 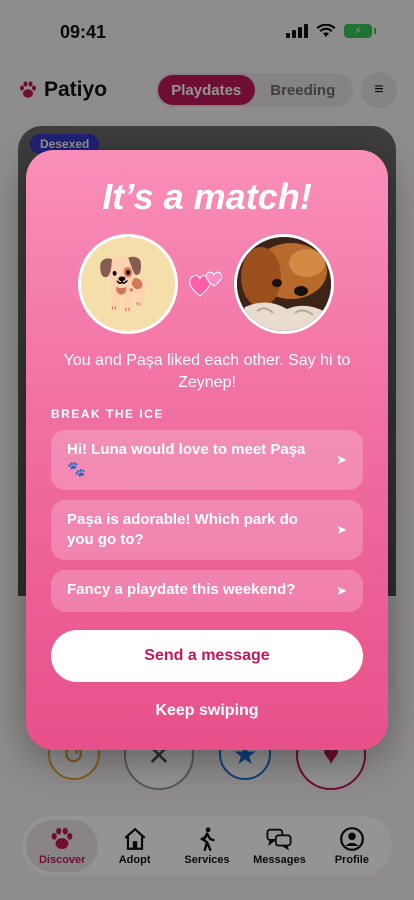 I want to click on send-message-button: Send a message, so click(x=207, y=656).